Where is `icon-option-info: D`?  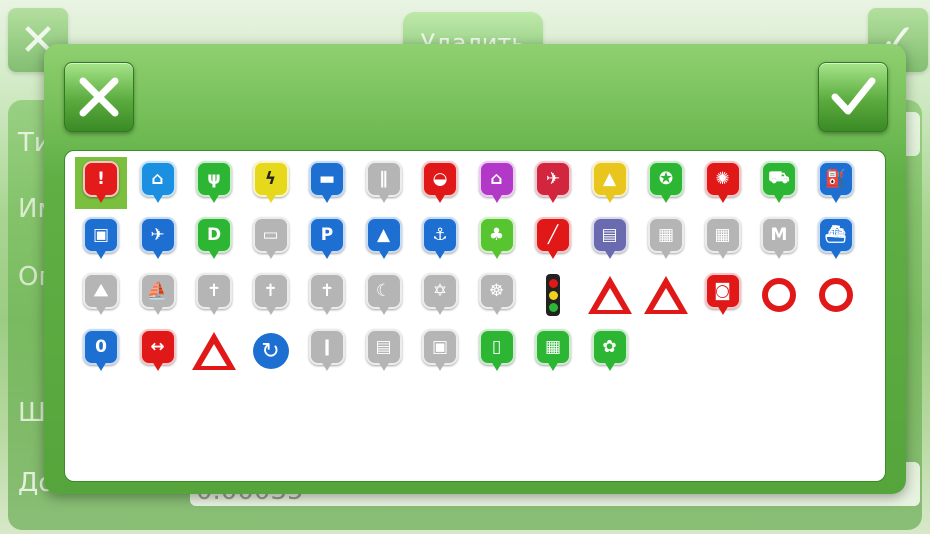 icon-option-info: D is located at coordinates (214, 239).